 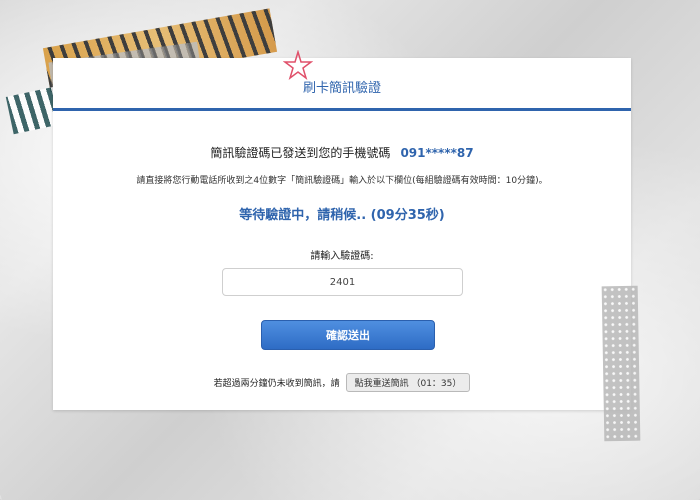 What do you see at coordinates (342, 282) in the screenshot?
I see `verification-code-input` at bounding box center [342, 282].